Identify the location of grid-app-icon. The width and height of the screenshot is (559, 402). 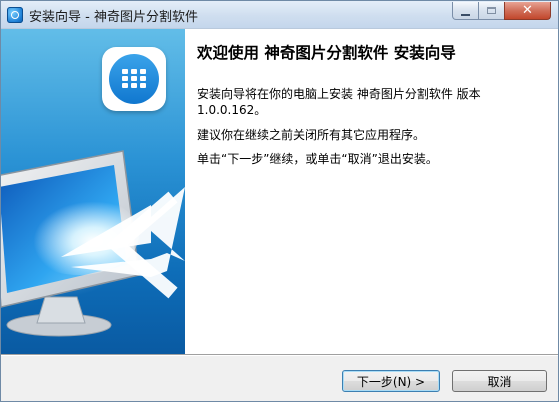
(134, 79).